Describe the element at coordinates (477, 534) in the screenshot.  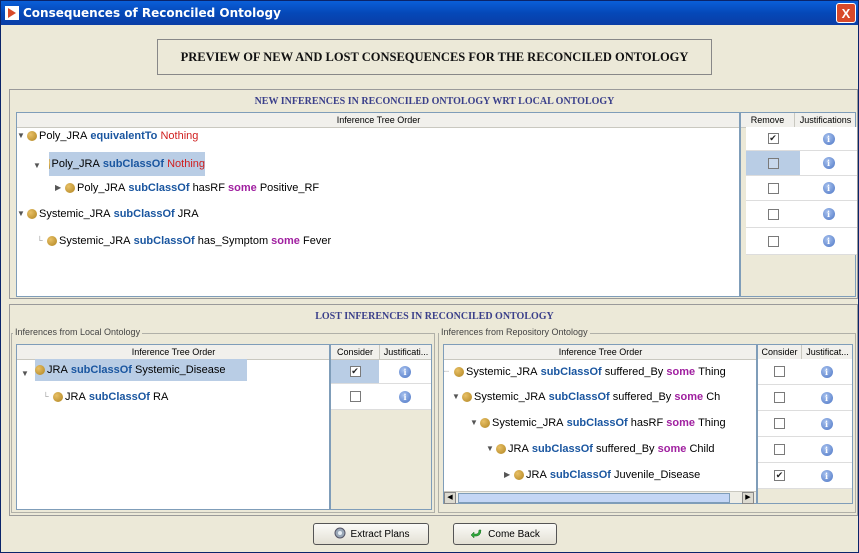
I see `back-arrow-icon` at that location.